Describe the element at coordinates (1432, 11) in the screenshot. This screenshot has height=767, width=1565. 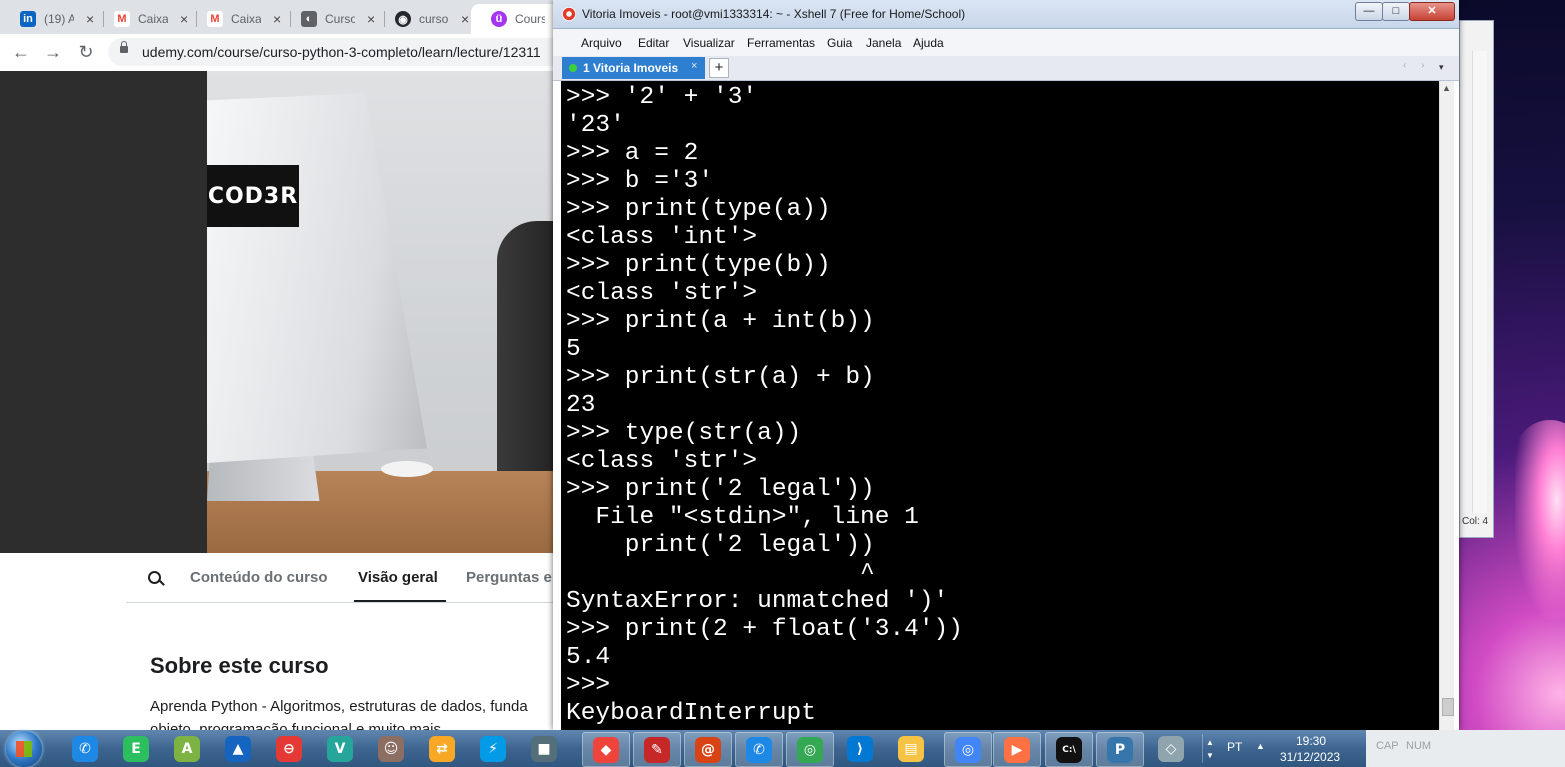
I see `close-window-button: ✕` at that location.